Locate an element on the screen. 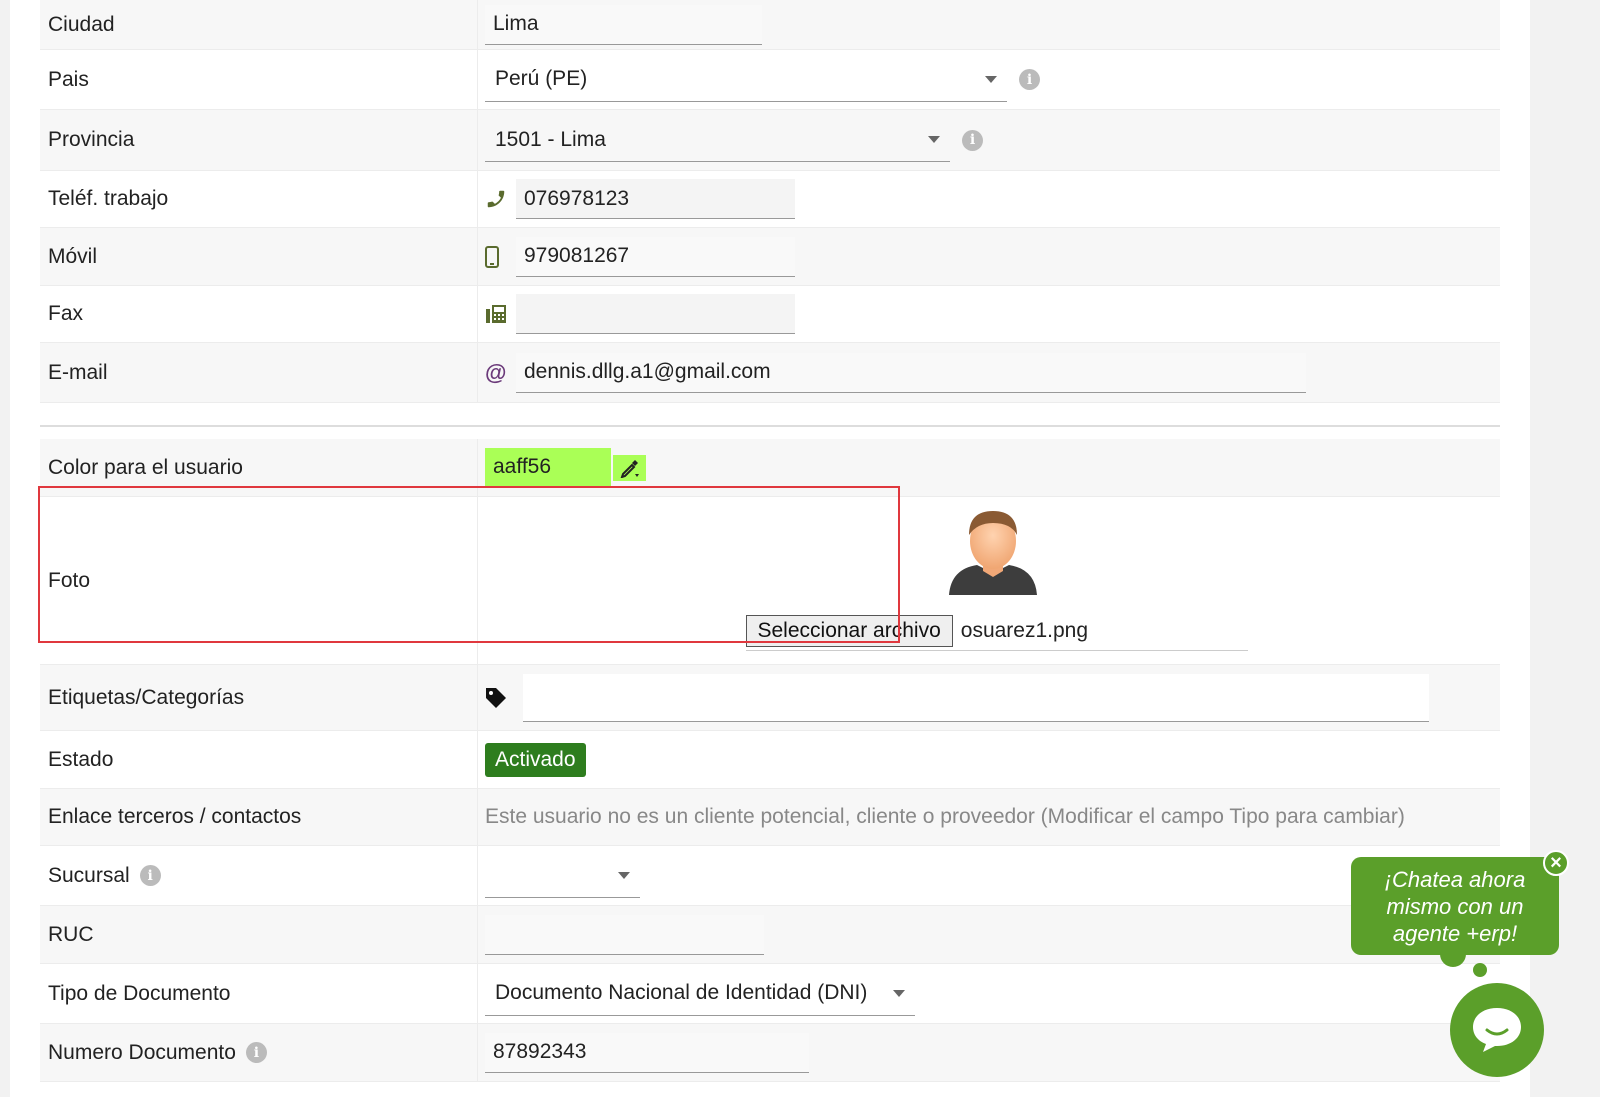  row-sucursal: Sucursal i is located at coordinates (770, 876).